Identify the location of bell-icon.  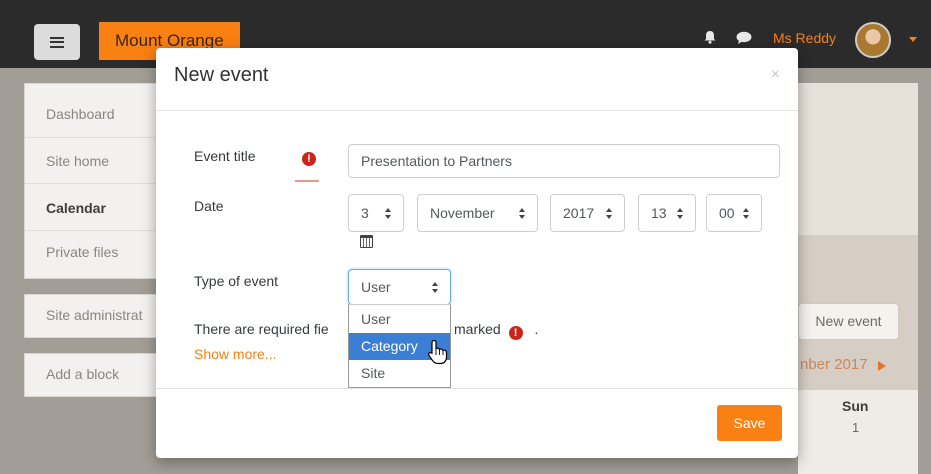
(710, 37).